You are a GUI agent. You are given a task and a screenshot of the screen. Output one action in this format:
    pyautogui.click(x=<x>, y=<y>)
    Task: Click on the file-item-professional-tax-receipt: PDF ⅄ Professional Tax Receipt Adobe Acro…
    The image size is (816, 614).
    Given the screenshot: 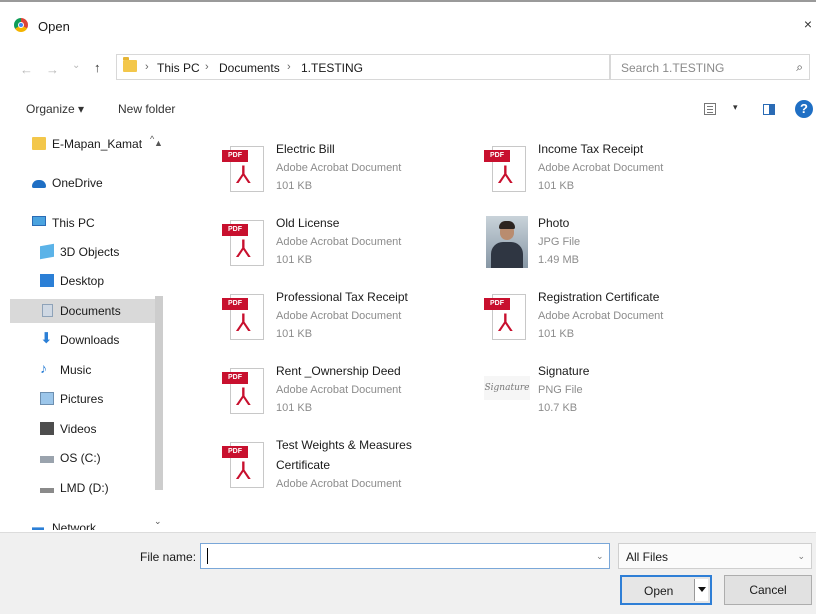 What is the action you would take?
    pyautogui.click(x=342, y=323)
    